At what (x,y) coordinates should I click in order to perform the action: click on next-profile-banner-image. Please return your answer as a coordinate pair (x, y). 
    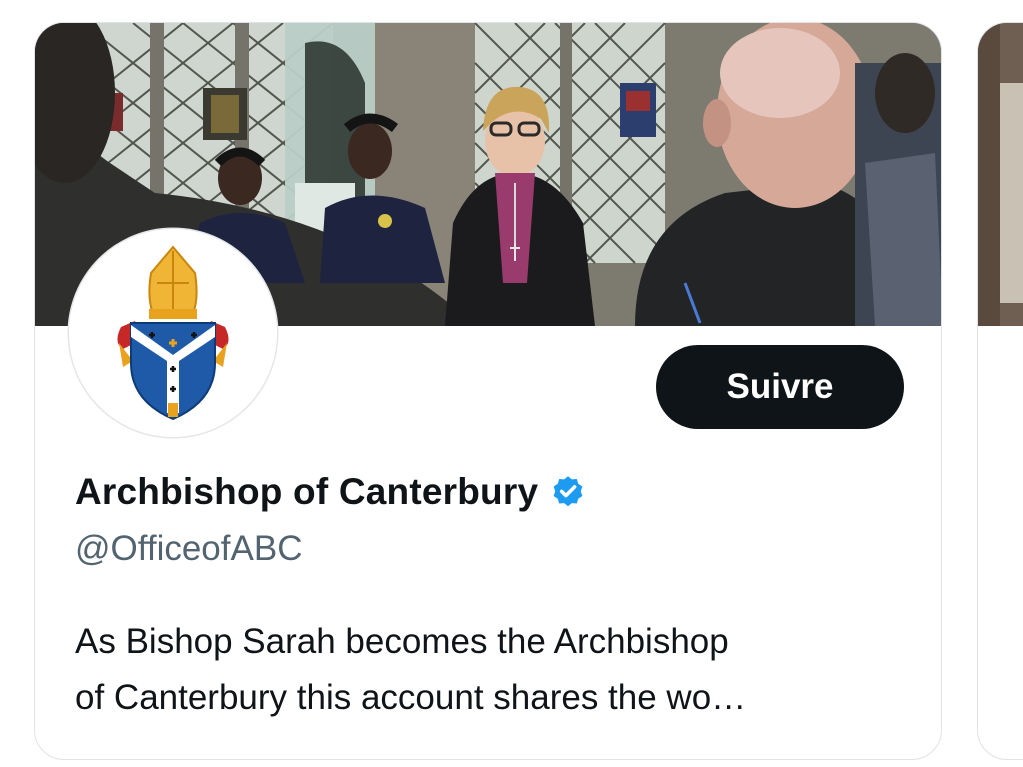
    Looking at the image, I should click on (1000, 174).